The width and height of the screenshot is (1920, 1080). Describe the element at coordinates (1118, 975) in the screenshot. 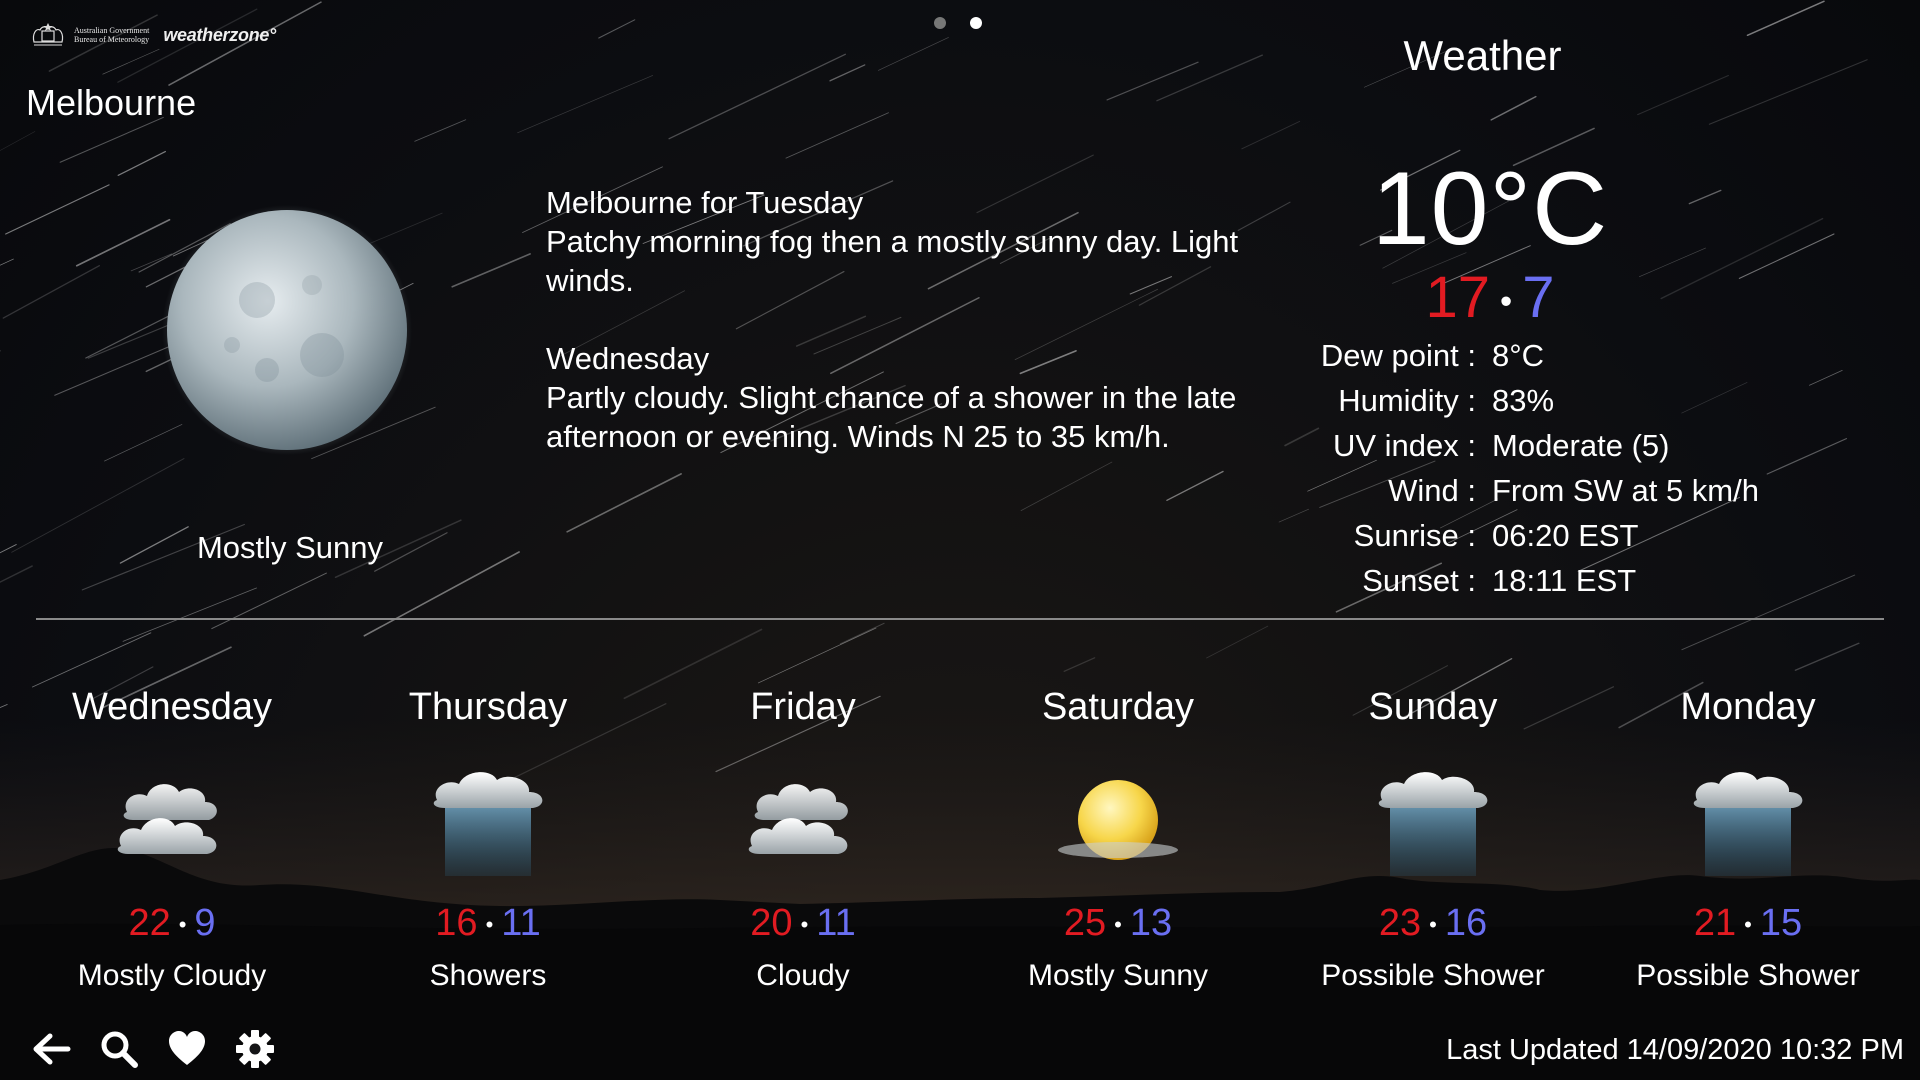

I see `day-condition: Mostly Sunny` at that location.